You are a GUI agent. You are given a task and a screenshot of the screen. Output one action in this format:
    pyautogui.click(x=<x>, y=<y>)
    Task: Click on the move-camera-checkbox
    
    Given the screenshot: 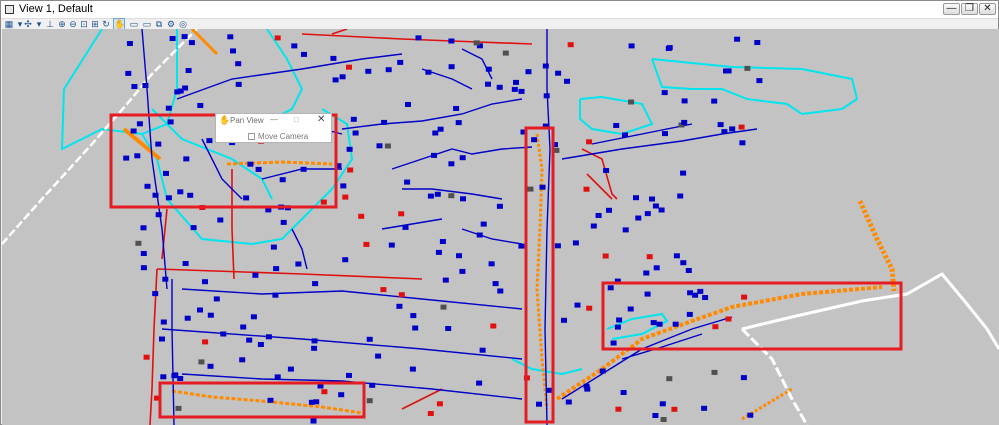 What is the action you would take?
    pyautogui.click(x=251, y=136)
    